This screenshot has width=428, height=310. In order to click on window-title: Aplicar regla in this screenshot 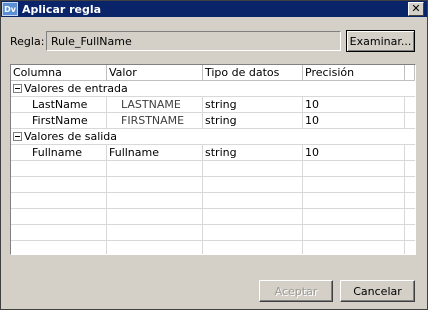, I will do `click(62, 9)`.